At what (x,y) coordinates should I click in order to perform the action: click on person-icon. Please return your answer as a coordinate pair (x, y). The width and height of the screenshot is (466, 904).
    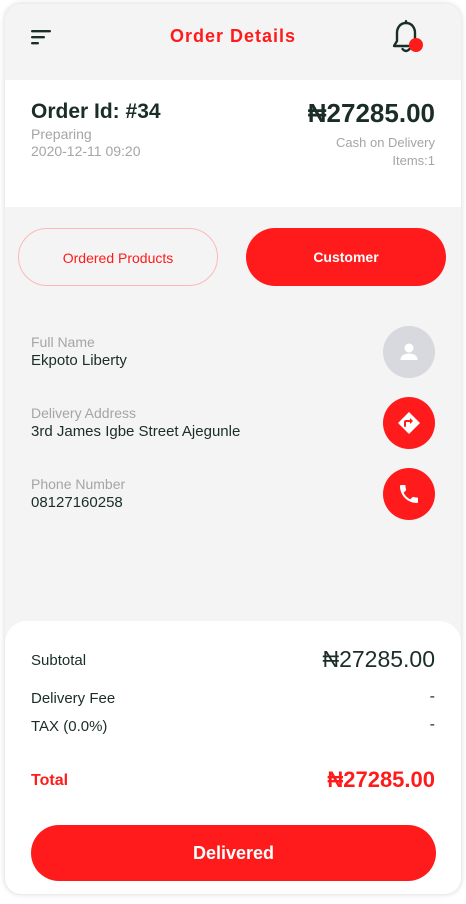
    Looking at the image, I should click on (409, 351).